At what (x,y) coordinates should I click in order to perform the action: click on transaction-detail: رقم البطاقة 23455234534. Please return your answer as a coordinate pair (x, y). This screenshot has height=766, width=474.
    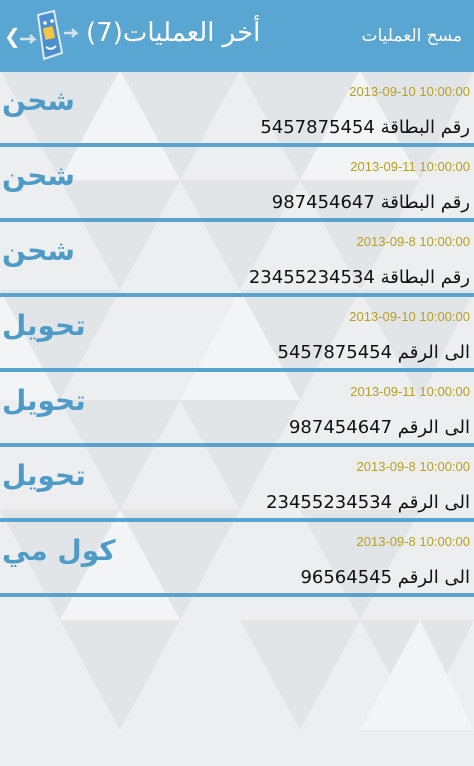
    Looking at the image, I should click on (359, 277).